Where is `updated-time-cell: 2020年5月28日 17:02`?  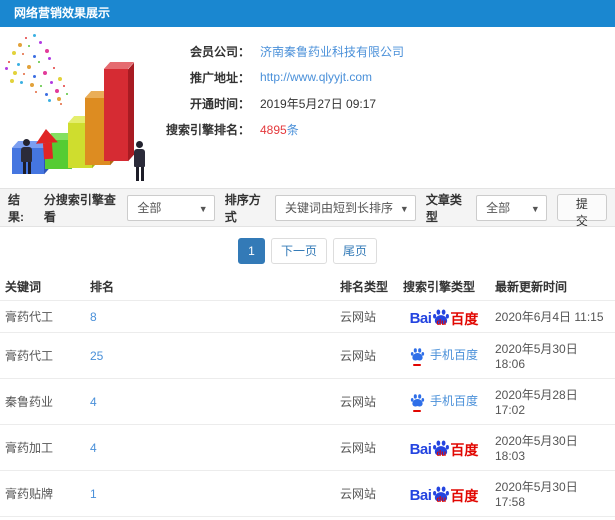 updated-time-cell: 2020年5月28日 17:02 is located at coordinates (552, 401).